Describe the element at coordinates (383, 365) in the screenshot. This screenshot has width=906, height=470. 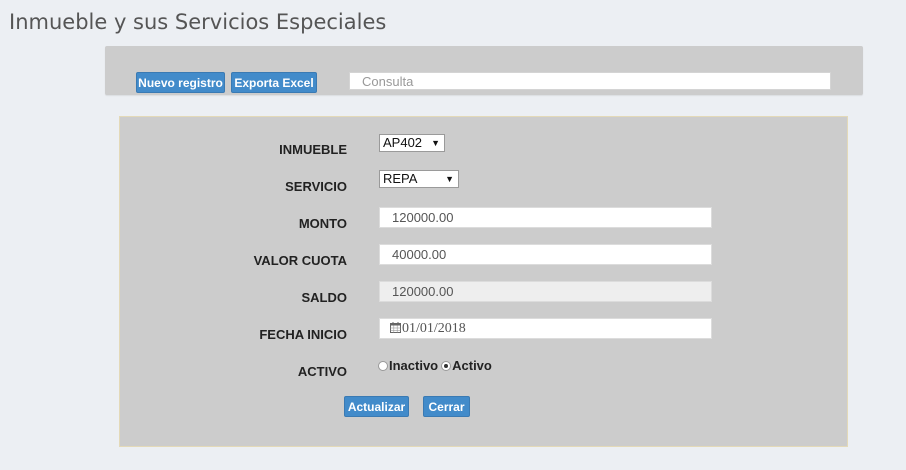
I see `radio-inactivo` at that location.